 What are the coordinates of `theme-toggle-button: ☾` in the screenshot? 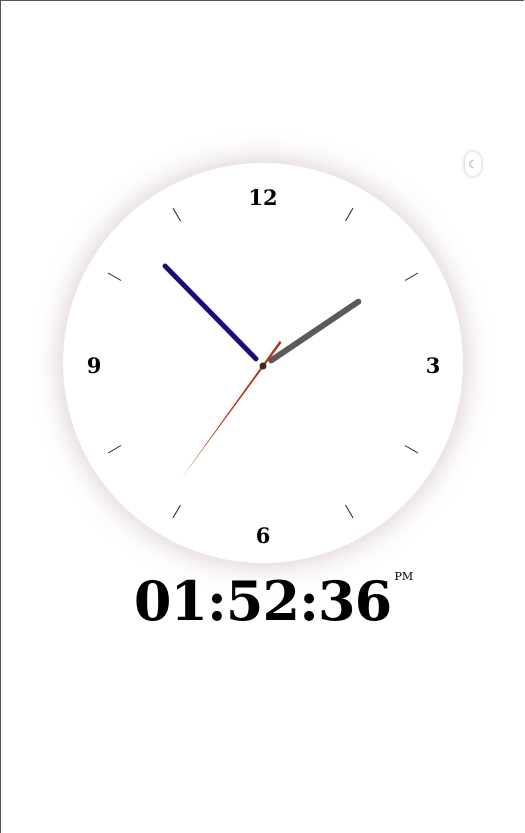 It's located at (473, 164).